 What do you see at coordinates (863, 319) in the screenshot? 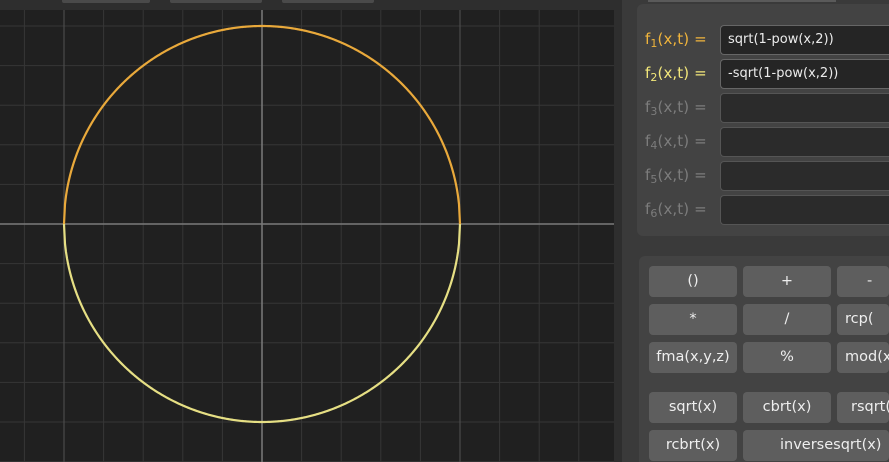
I see `key-rcp: rcp(` at bounding box center [863, 319].